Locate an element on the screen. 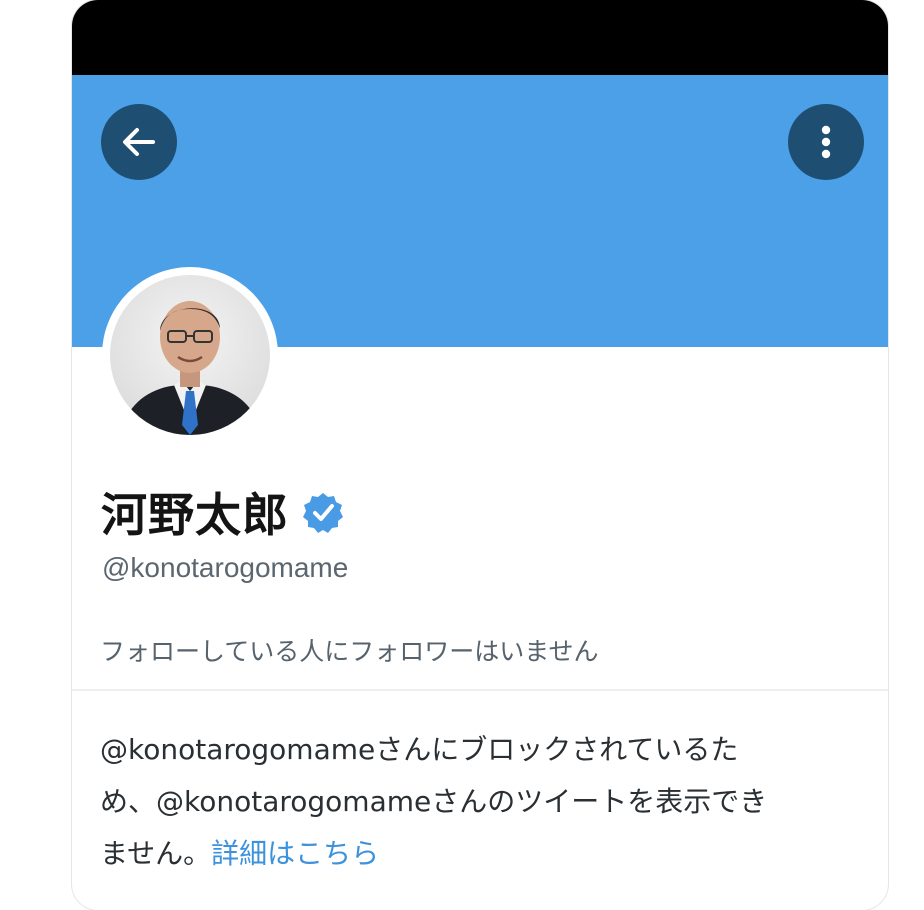 The image size is (924, 910). blocked-message-line-1: @konotarogomameさんにブロックされているた is located at coordinates (419, 749).